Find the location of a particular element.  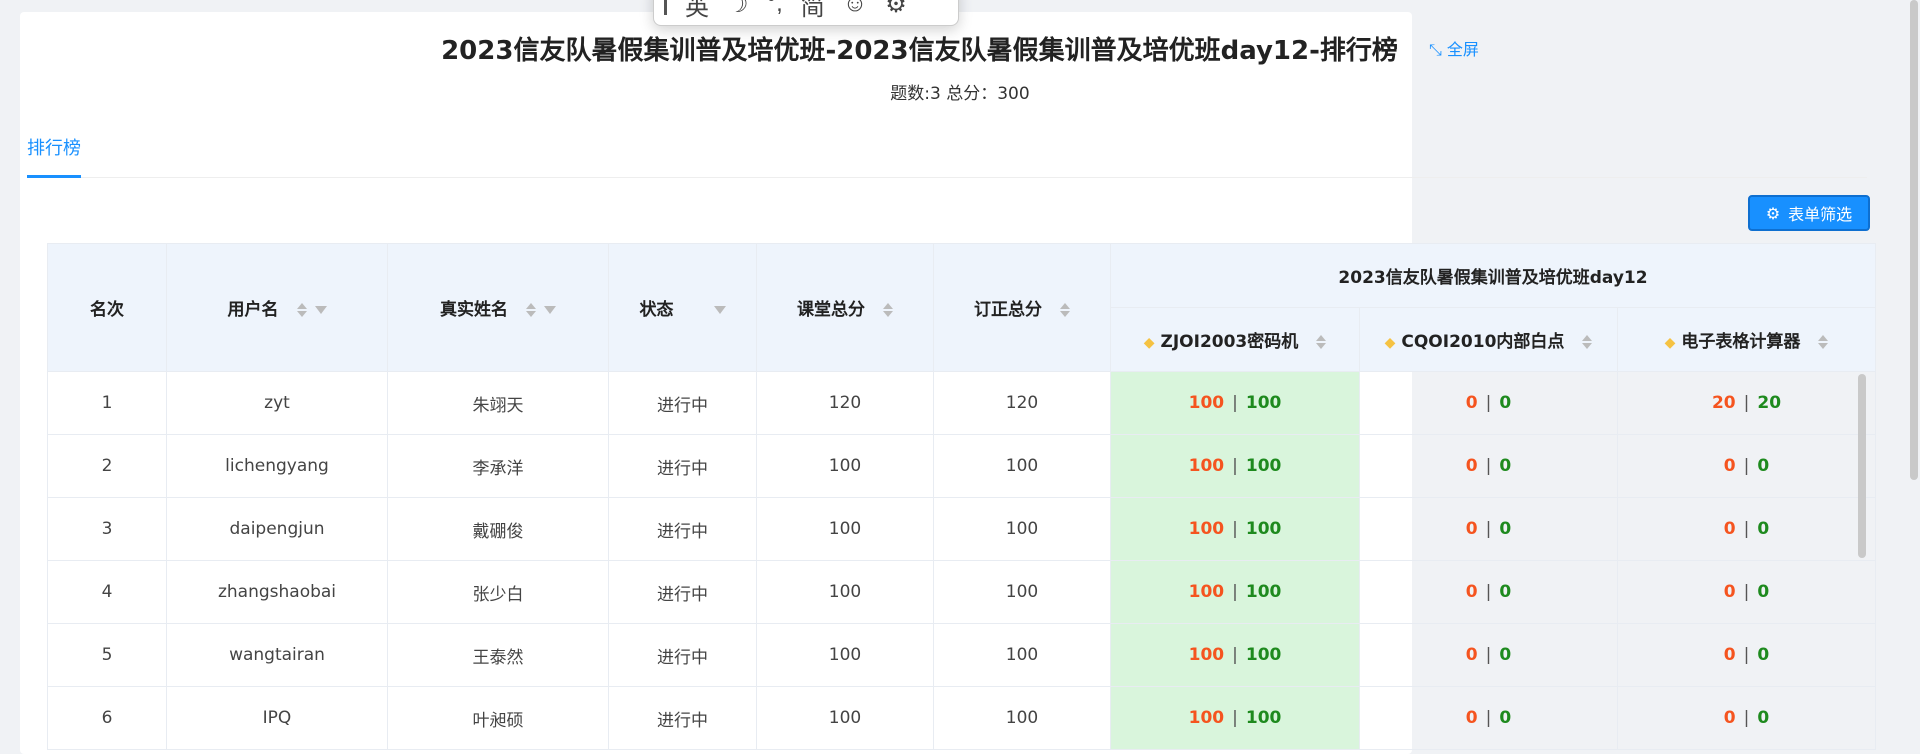

col-status: 状态 is located at coordinates (682, 307).